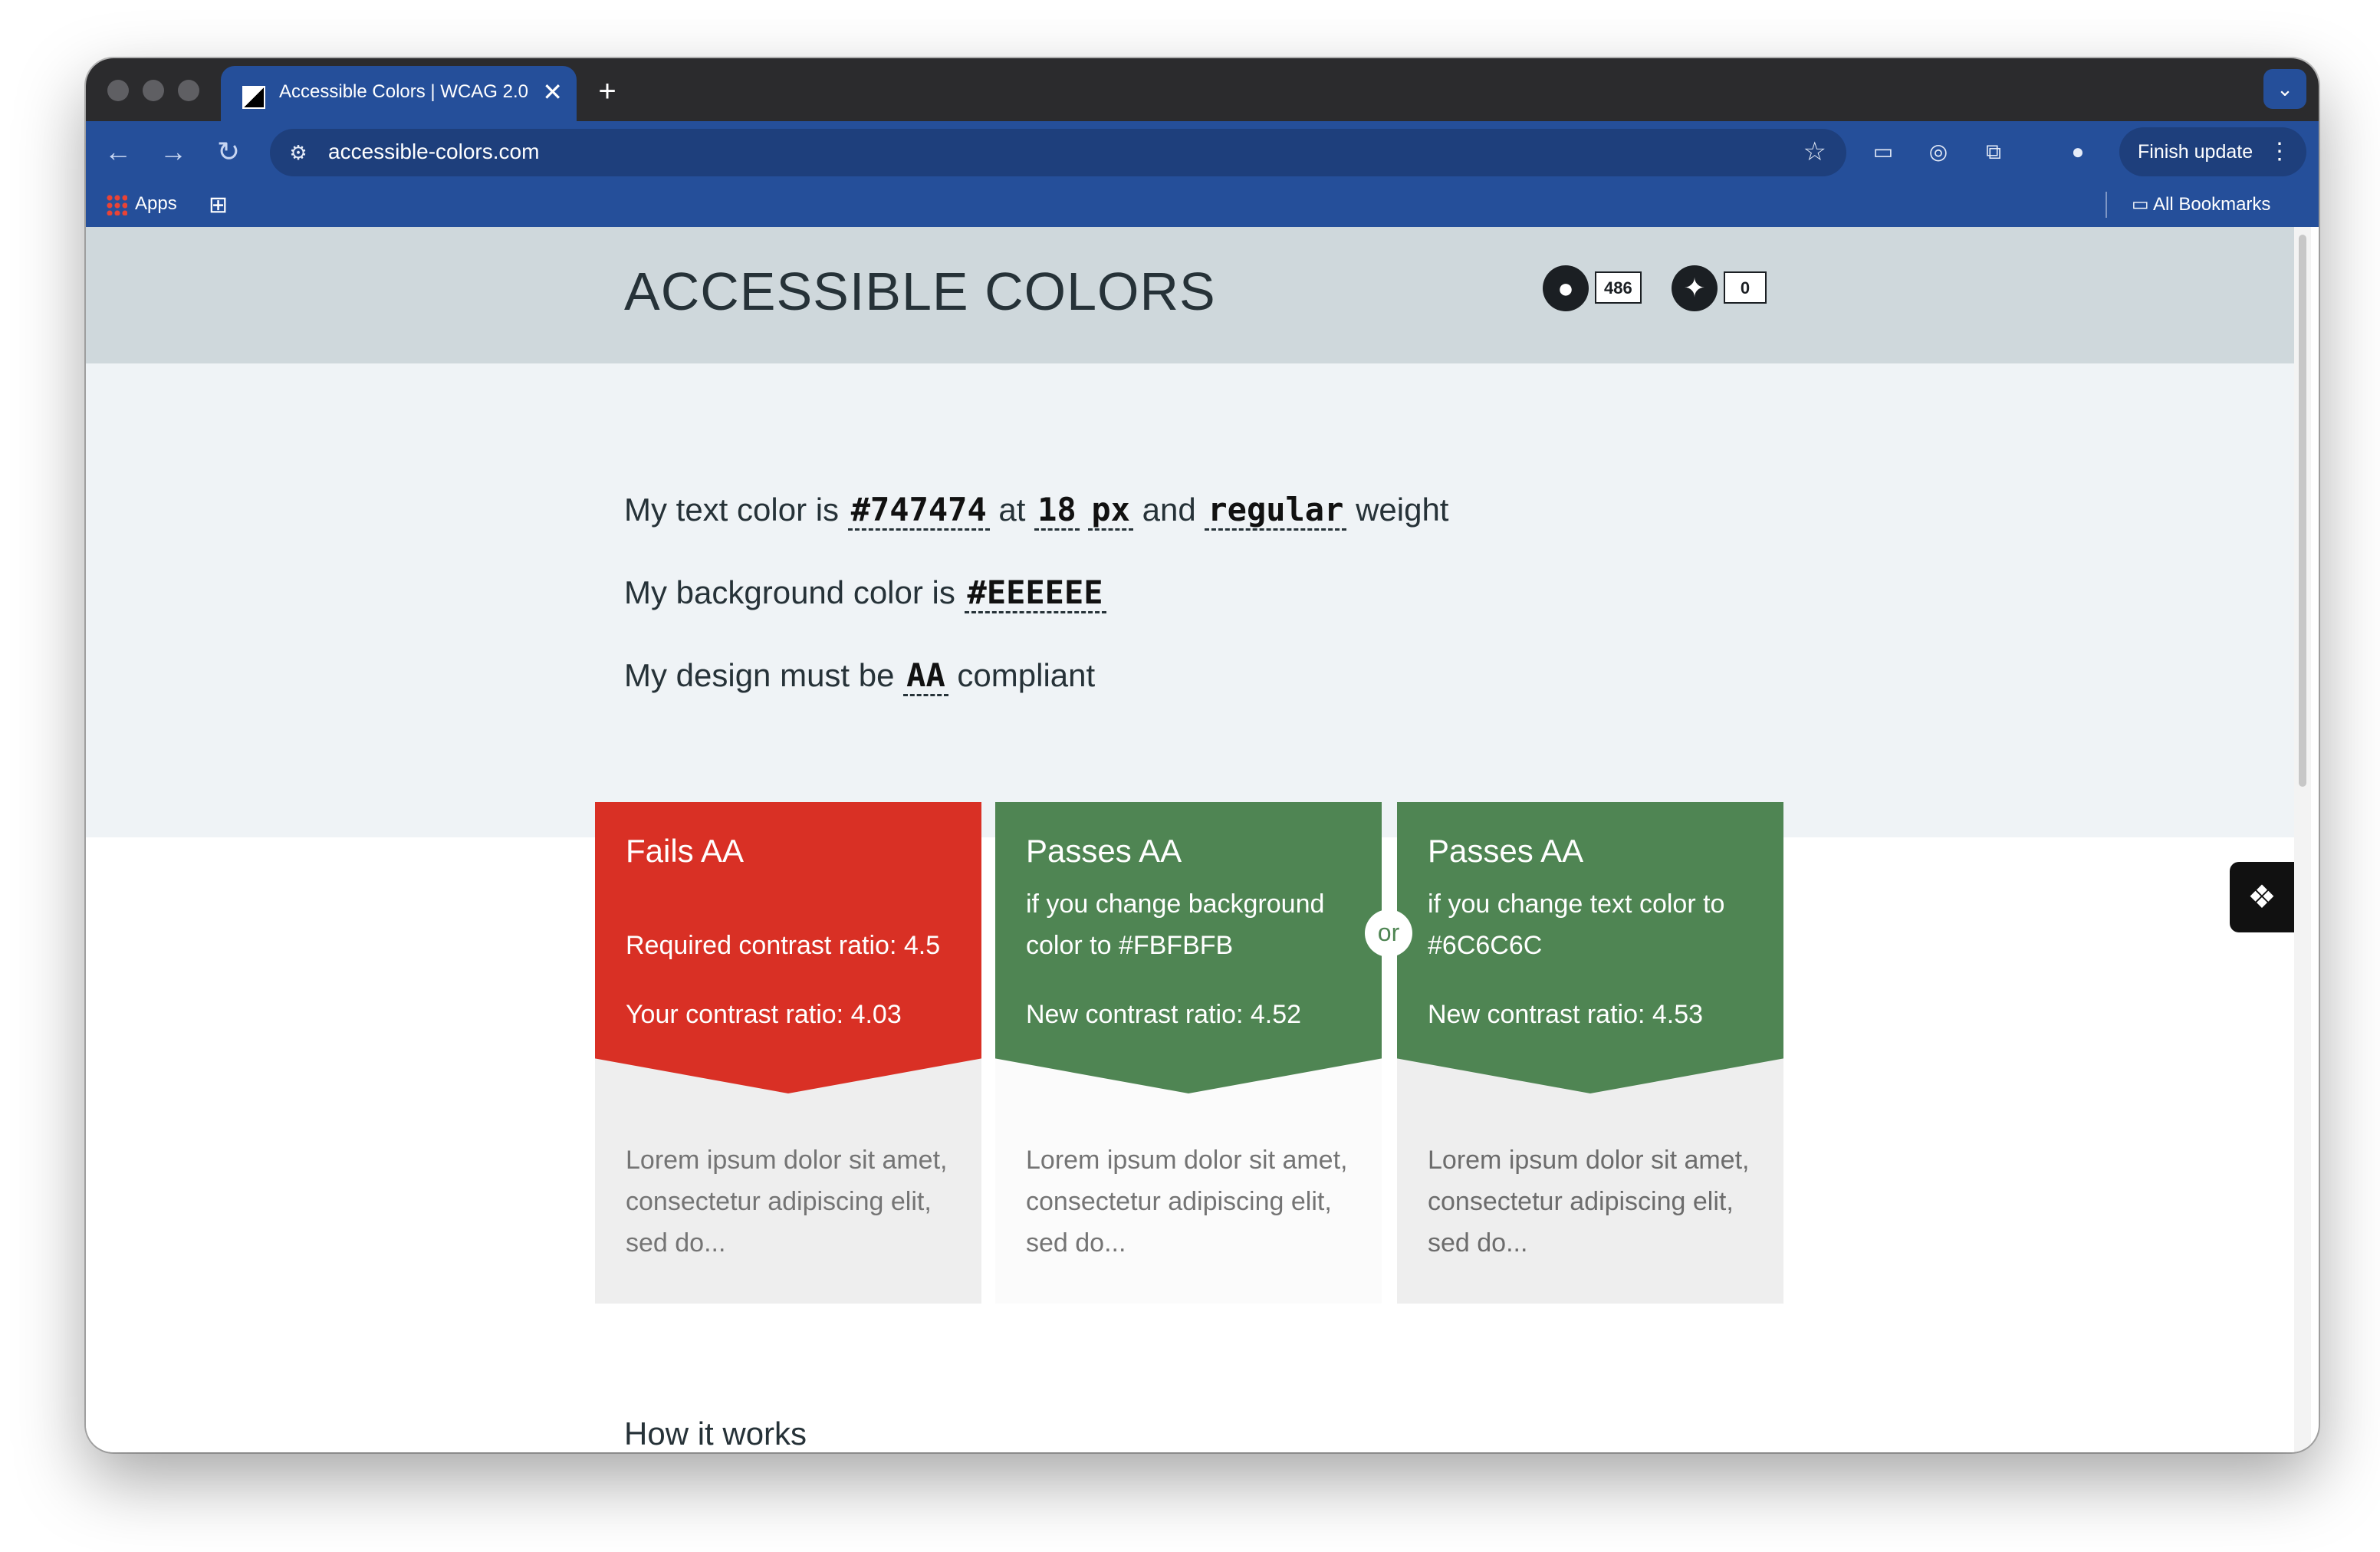 Image resolution: width=2380 pixels, height=1552 pixels. I want to click on background-color-sentence: My background color is #EEEEEE, so click(865, 593).